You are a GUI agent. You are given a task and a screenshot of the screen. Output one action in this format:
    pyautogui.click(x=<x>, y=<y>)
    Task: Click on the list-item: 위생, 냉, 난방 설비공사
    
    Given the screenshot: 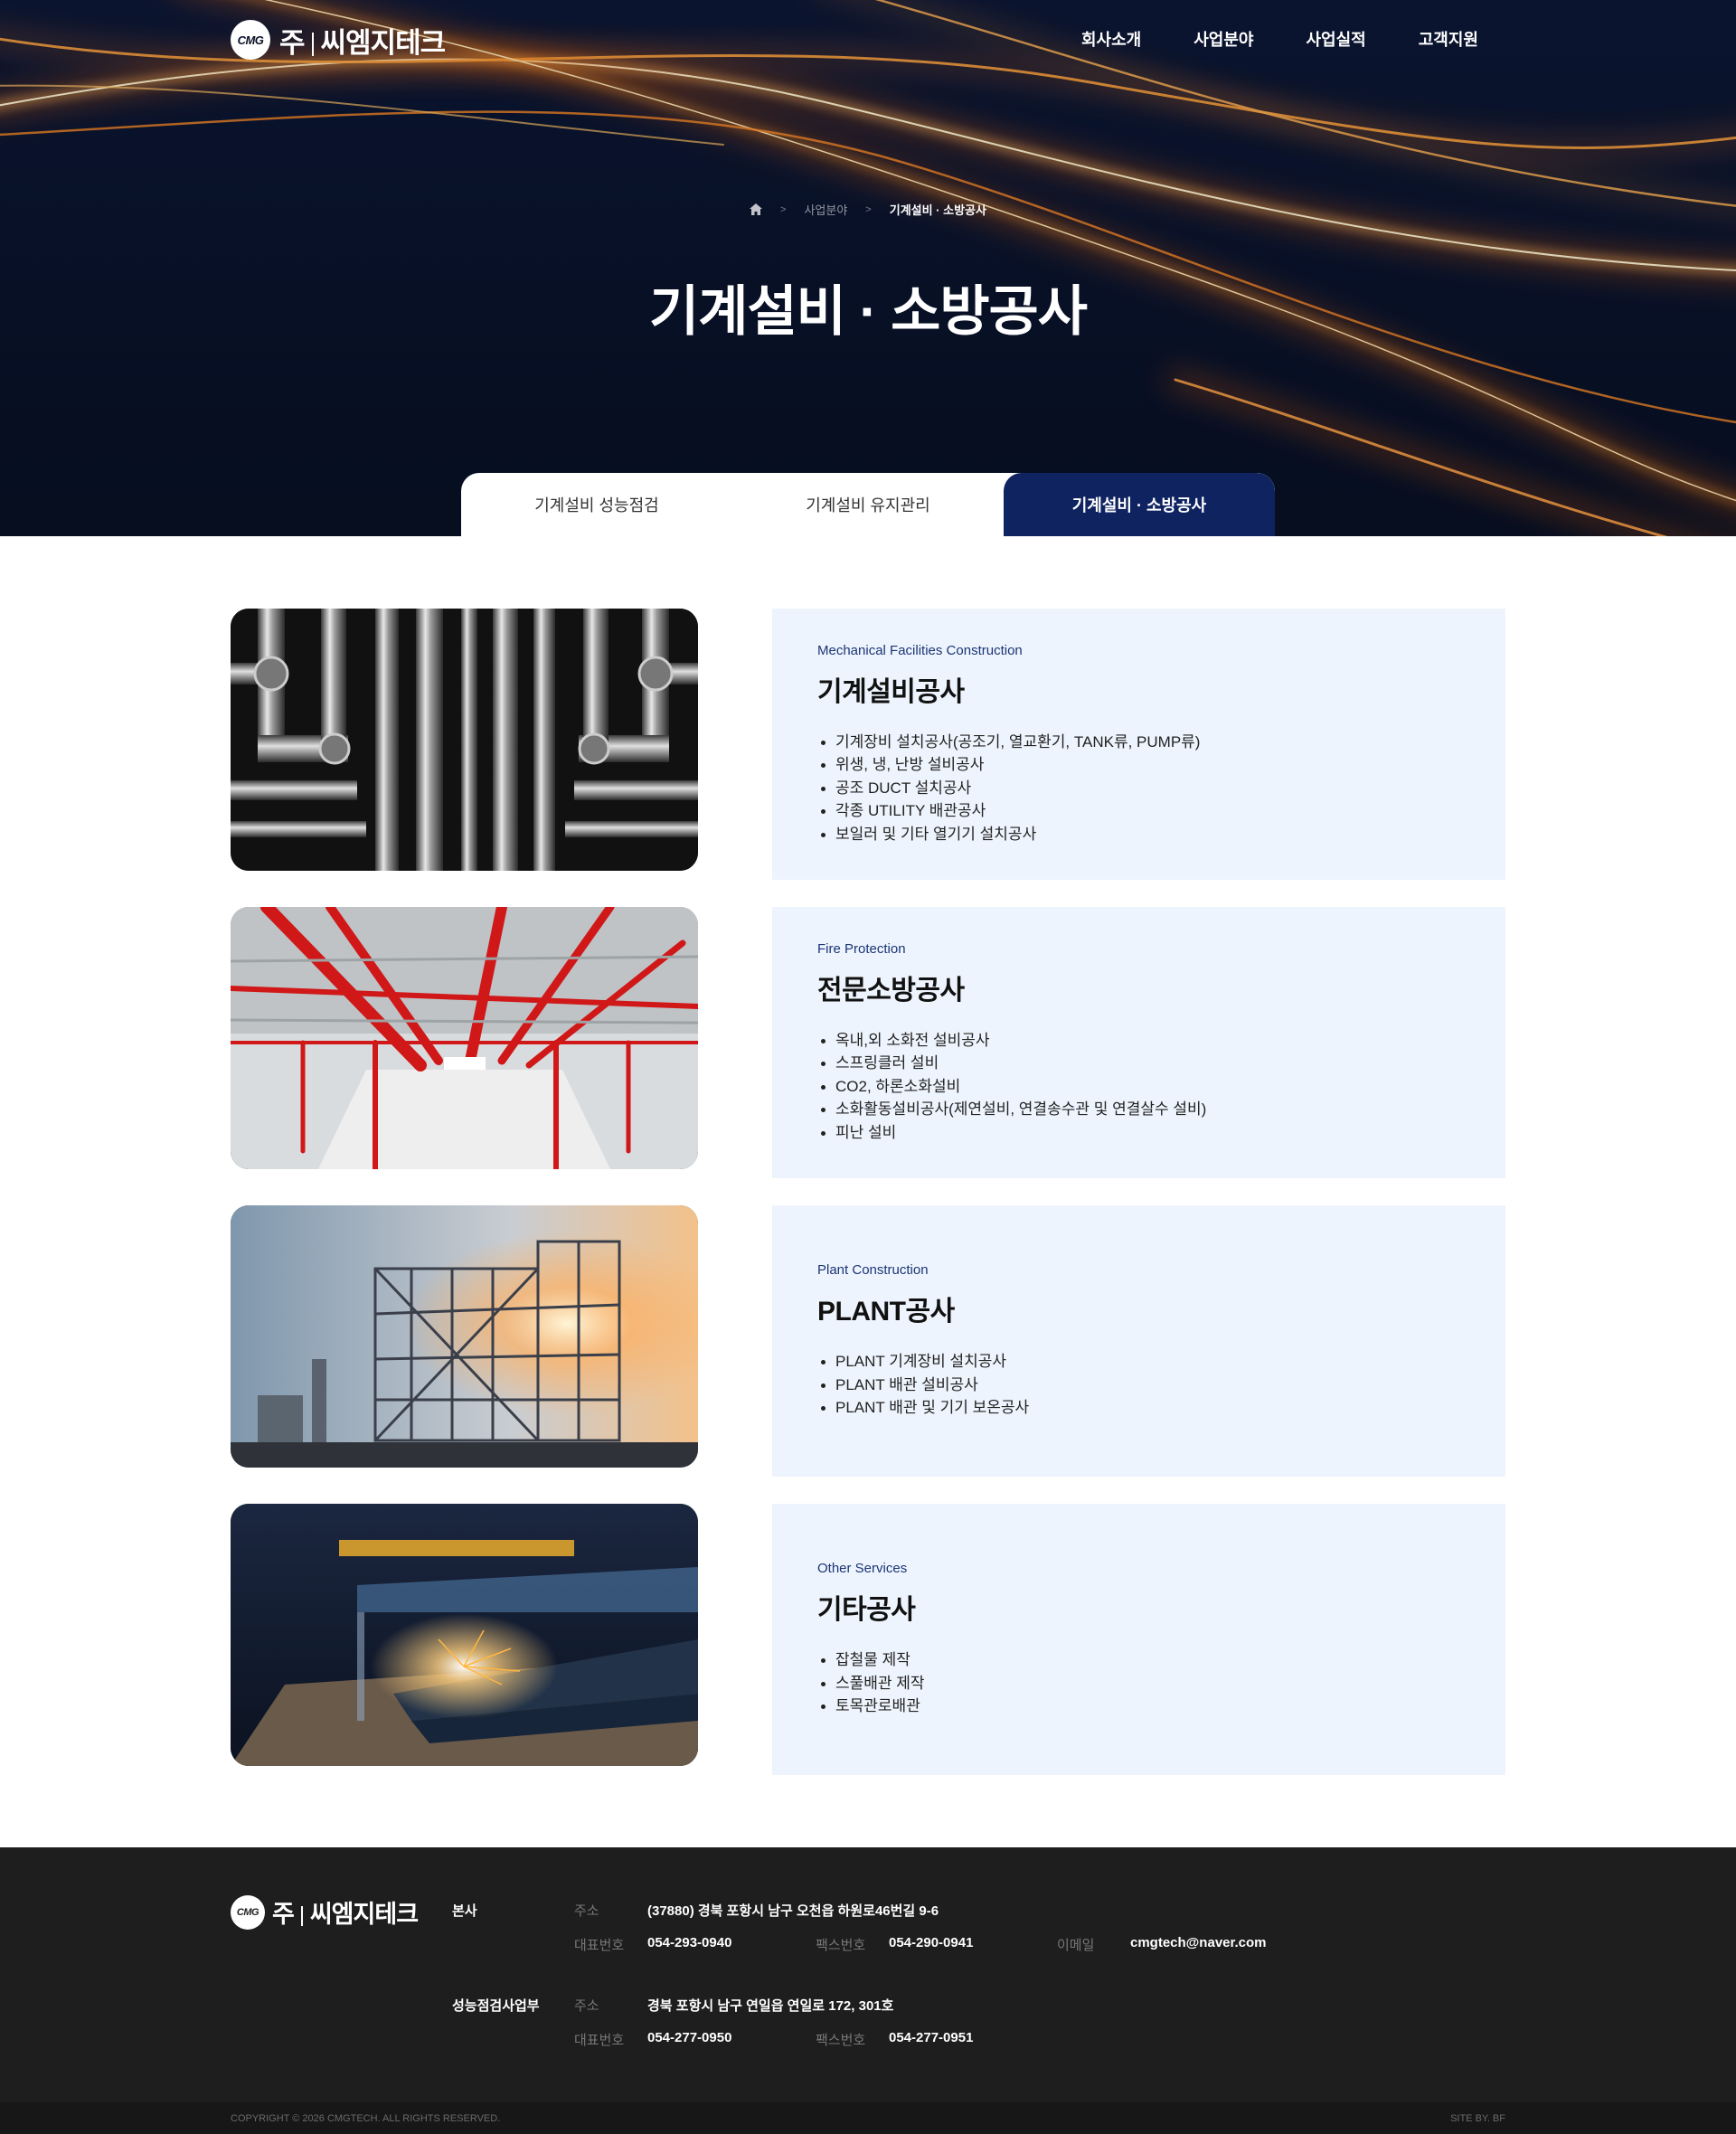 What is the action you would take?
    pyautogui.click(x=1139, y=765)
    